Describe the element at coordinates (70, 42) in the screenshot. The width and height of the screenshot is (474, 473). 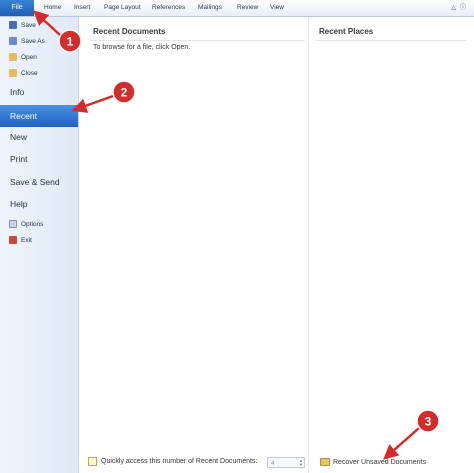
I see `badge-1: 1` at that location.